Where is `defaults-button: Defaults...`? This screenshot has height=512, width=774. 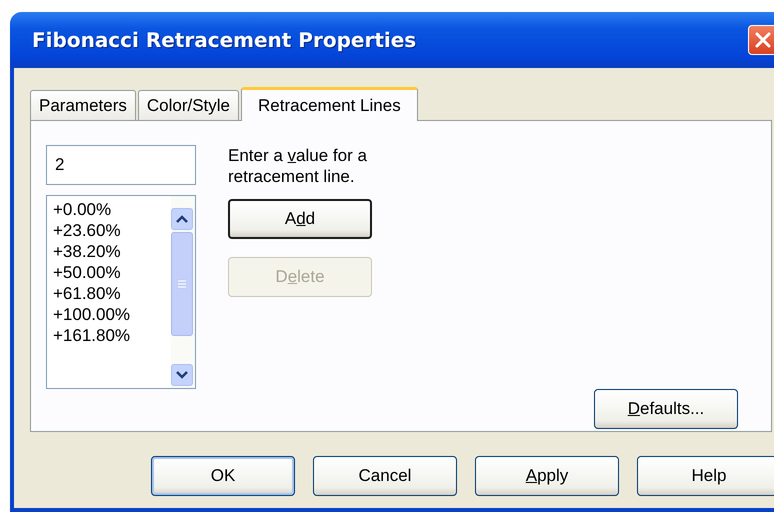
defaults-button: Defaults... is located at coordinates (666, 409).